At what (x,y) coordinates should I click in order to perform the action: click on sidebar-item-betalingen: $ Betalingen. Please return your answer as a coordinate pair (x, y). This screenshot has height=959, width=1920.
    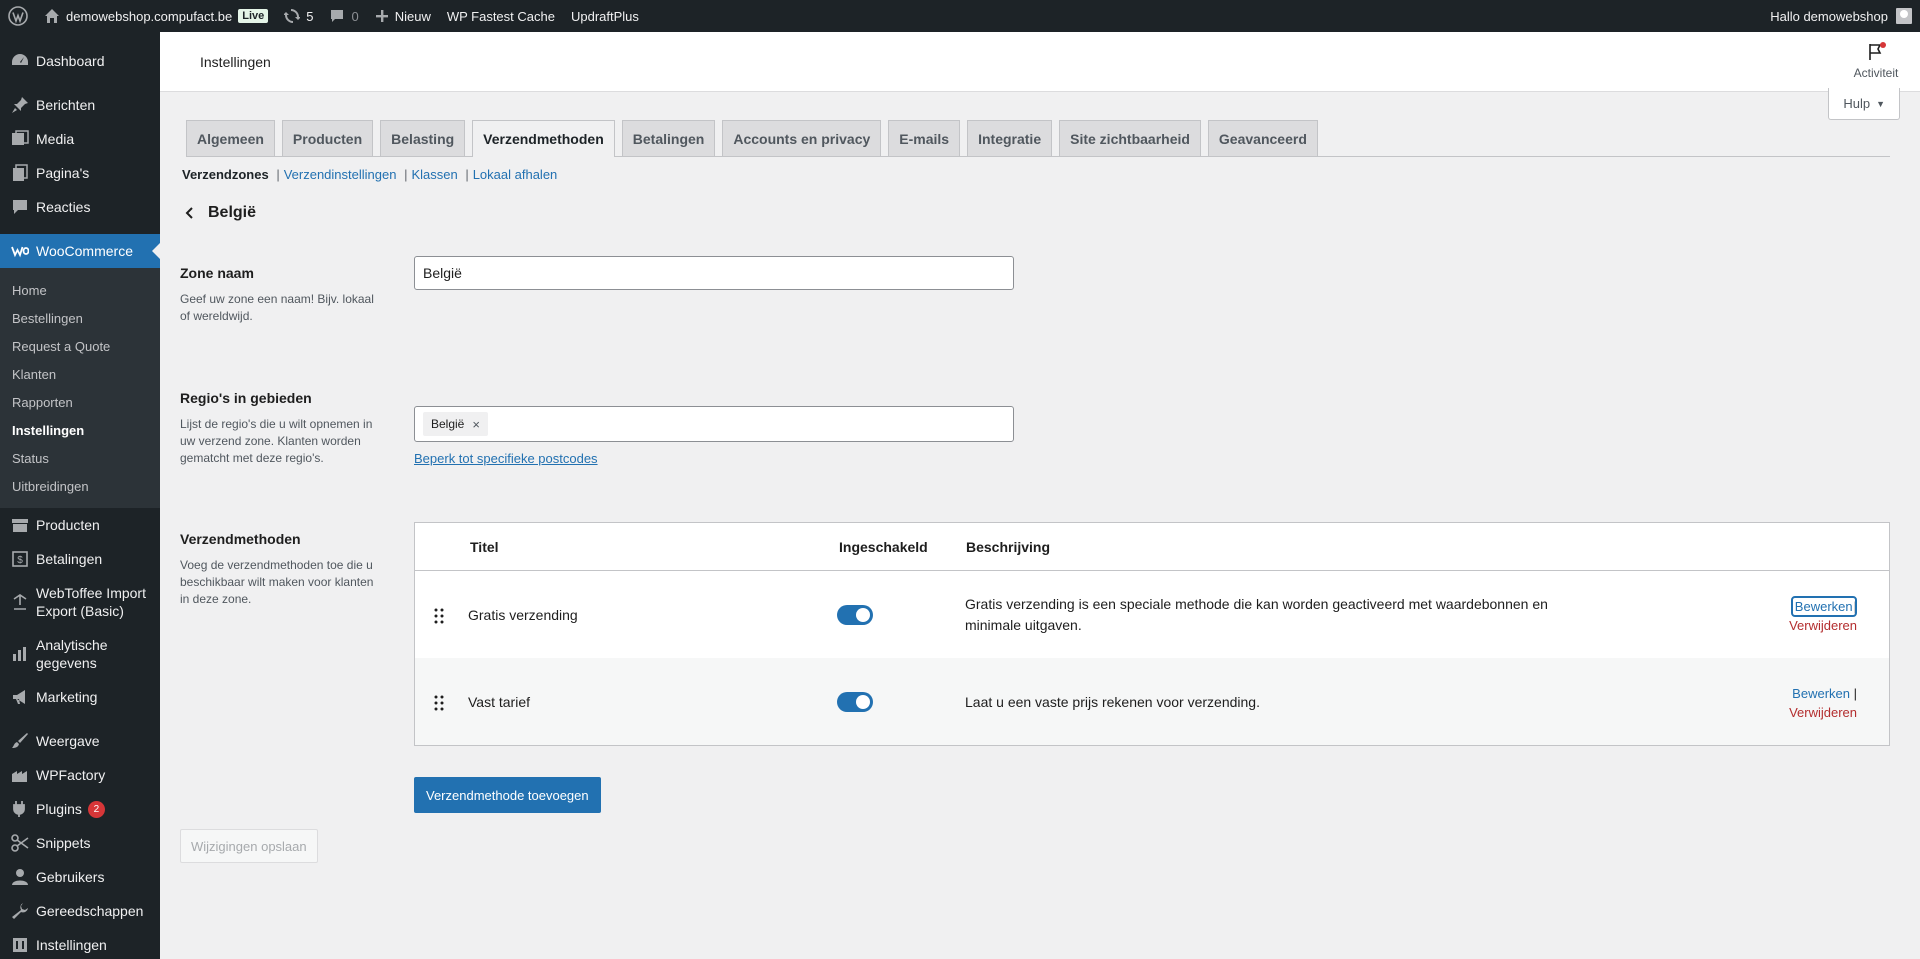
    Looking at the image, I should click on (80, 559).